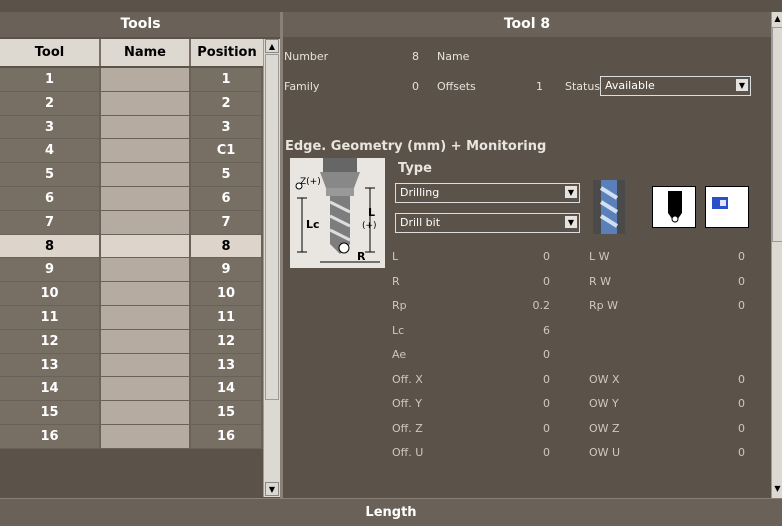  What do you see at coordinates (604, 403) in the screenshot?
I see `param-label: OW Y` at bounding box center [604, 403].